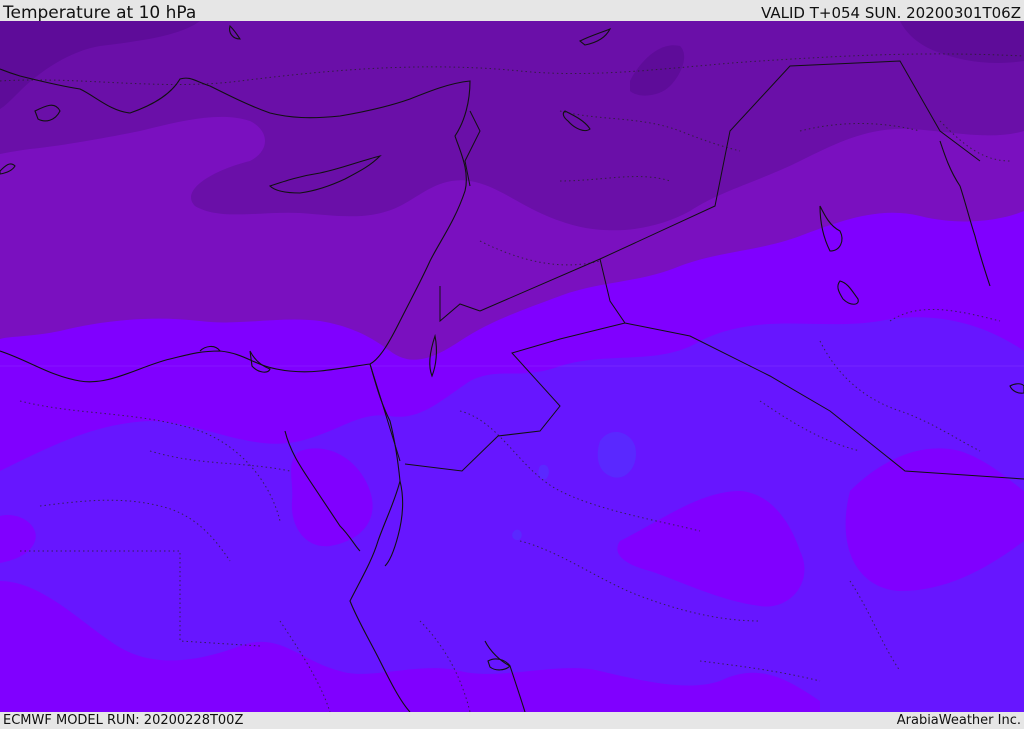  Describe the element at coordinates (100, 13) in the screenshot. I see `map-title: Temperature at 10 hPa` at that location.